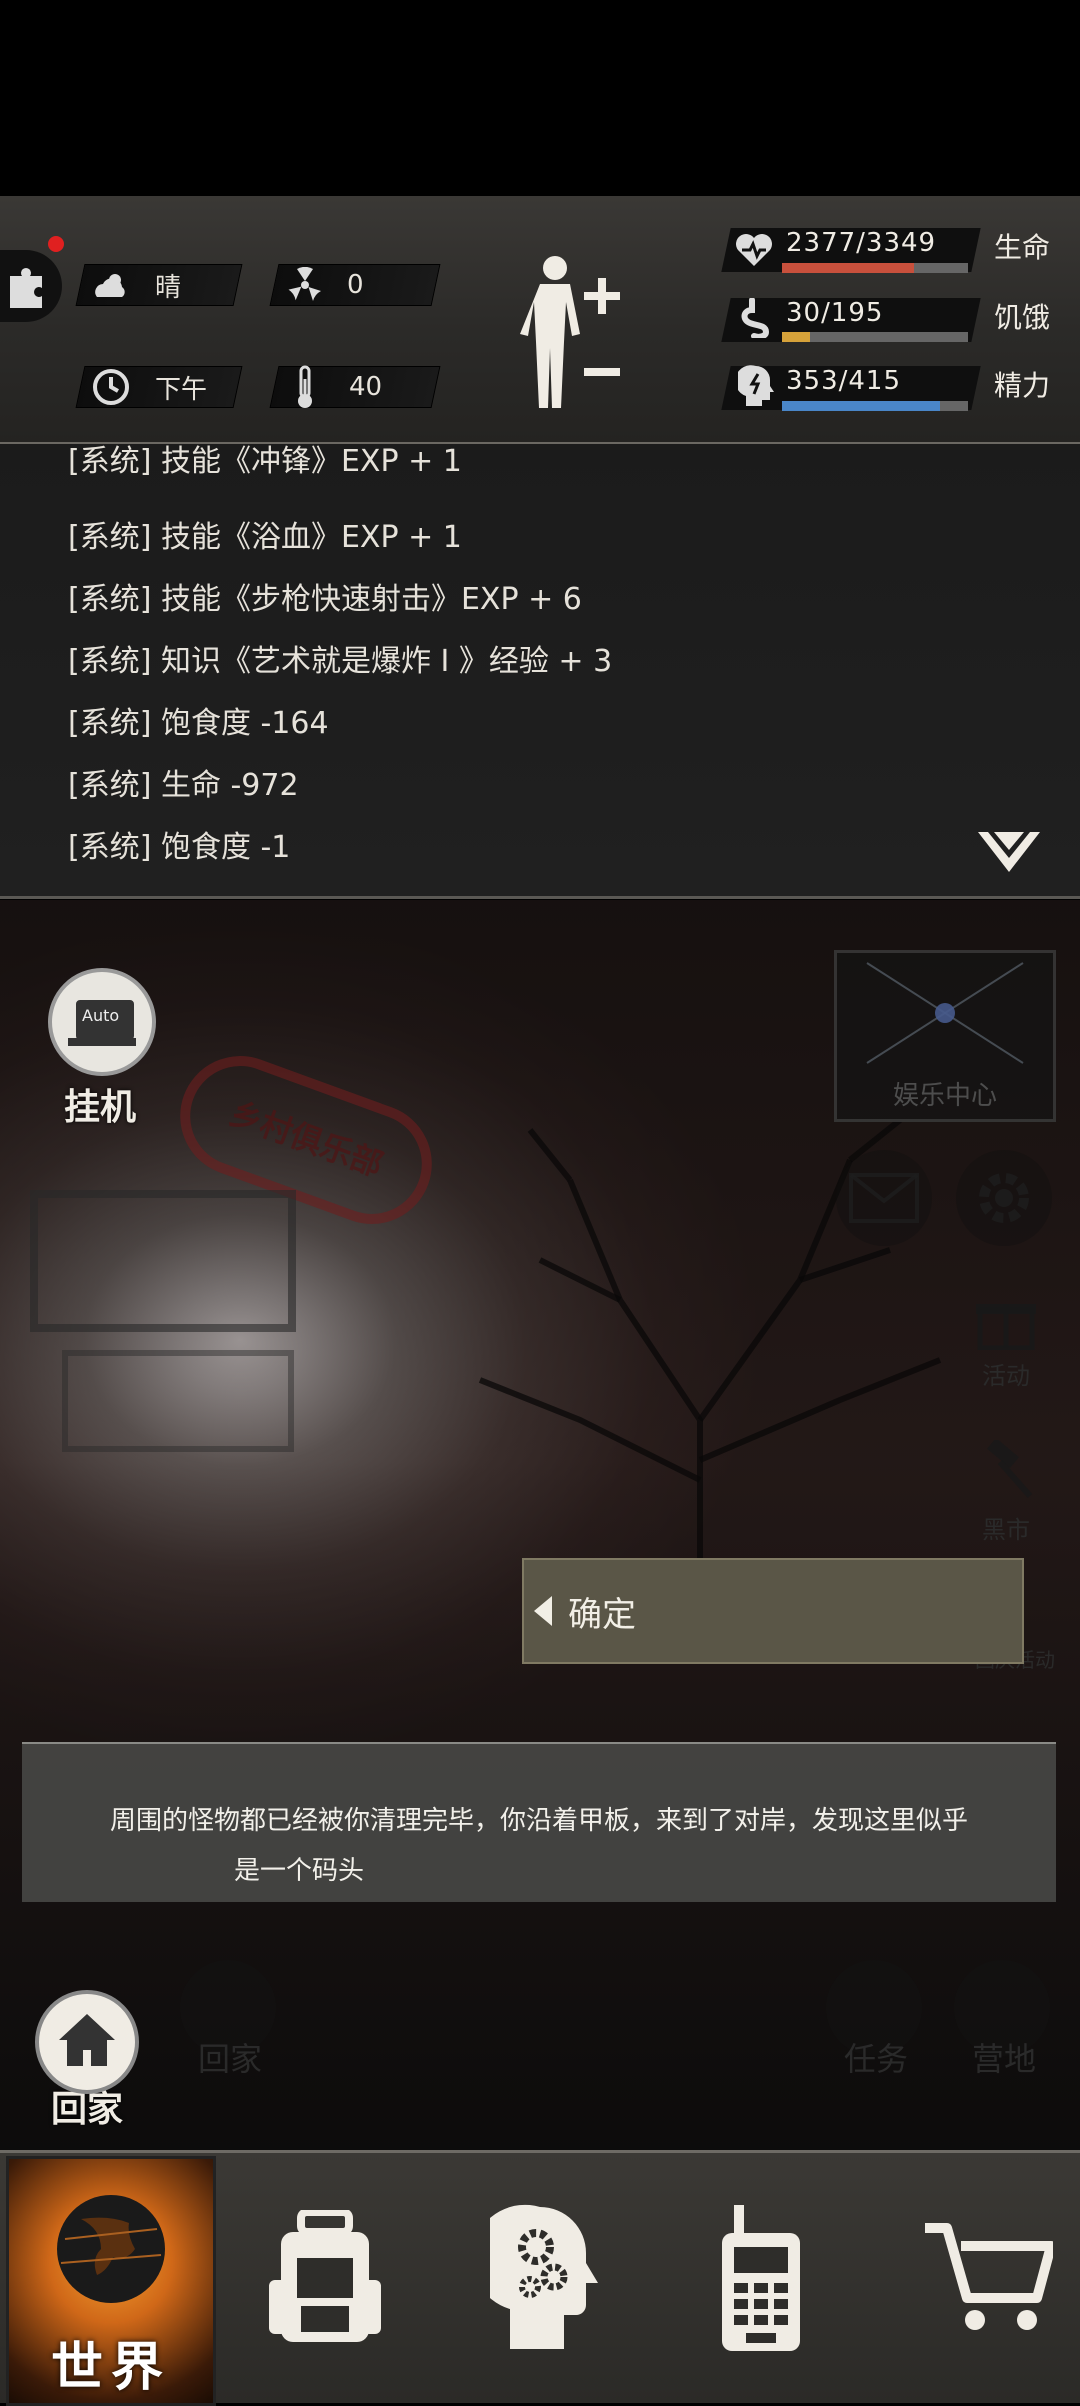 The height and width of the screenshot is (2406, 1080). I want to click on tab-radio, so click(761, 2277).